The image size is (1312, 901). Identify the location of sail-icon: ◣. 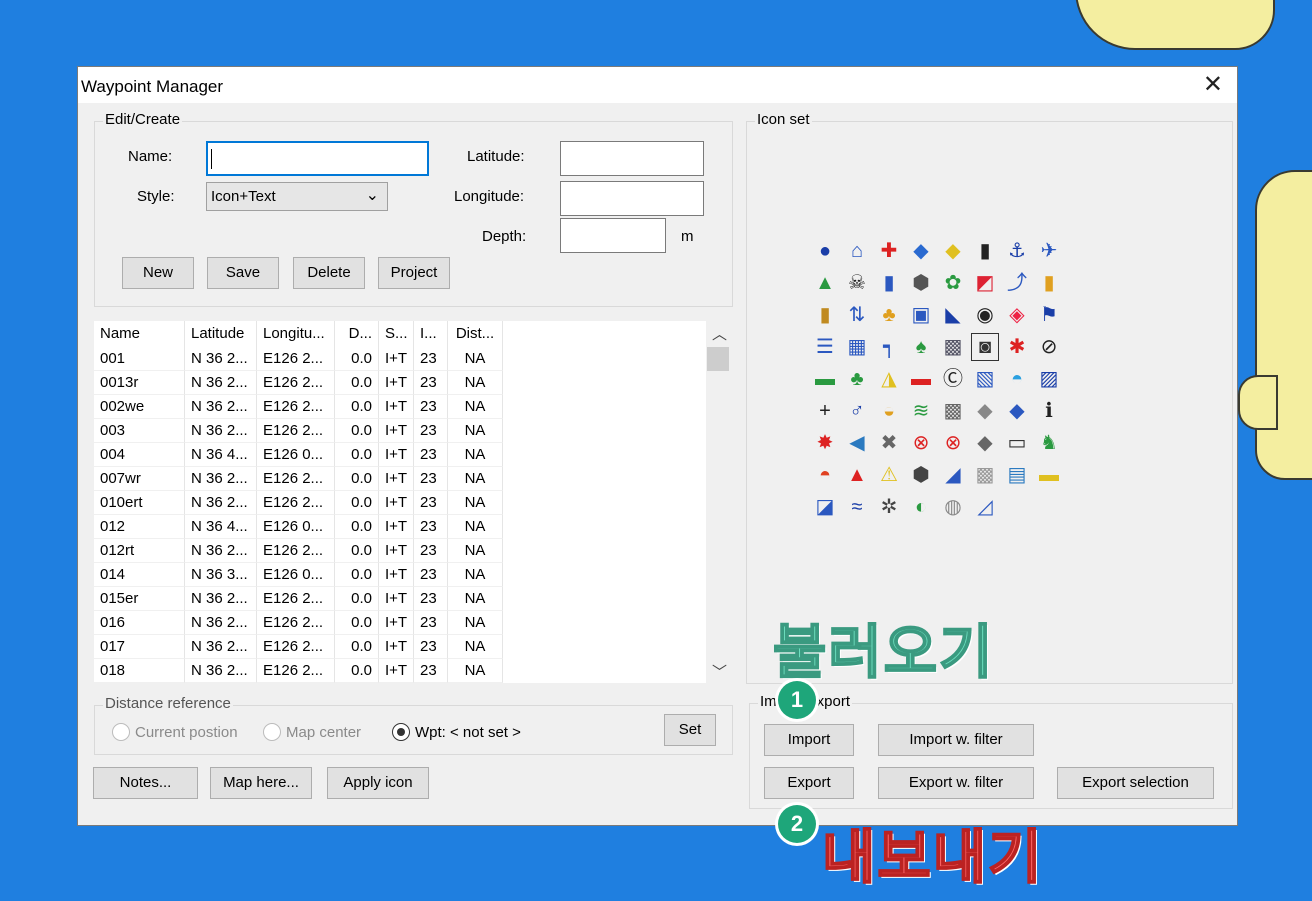
(953, 315).